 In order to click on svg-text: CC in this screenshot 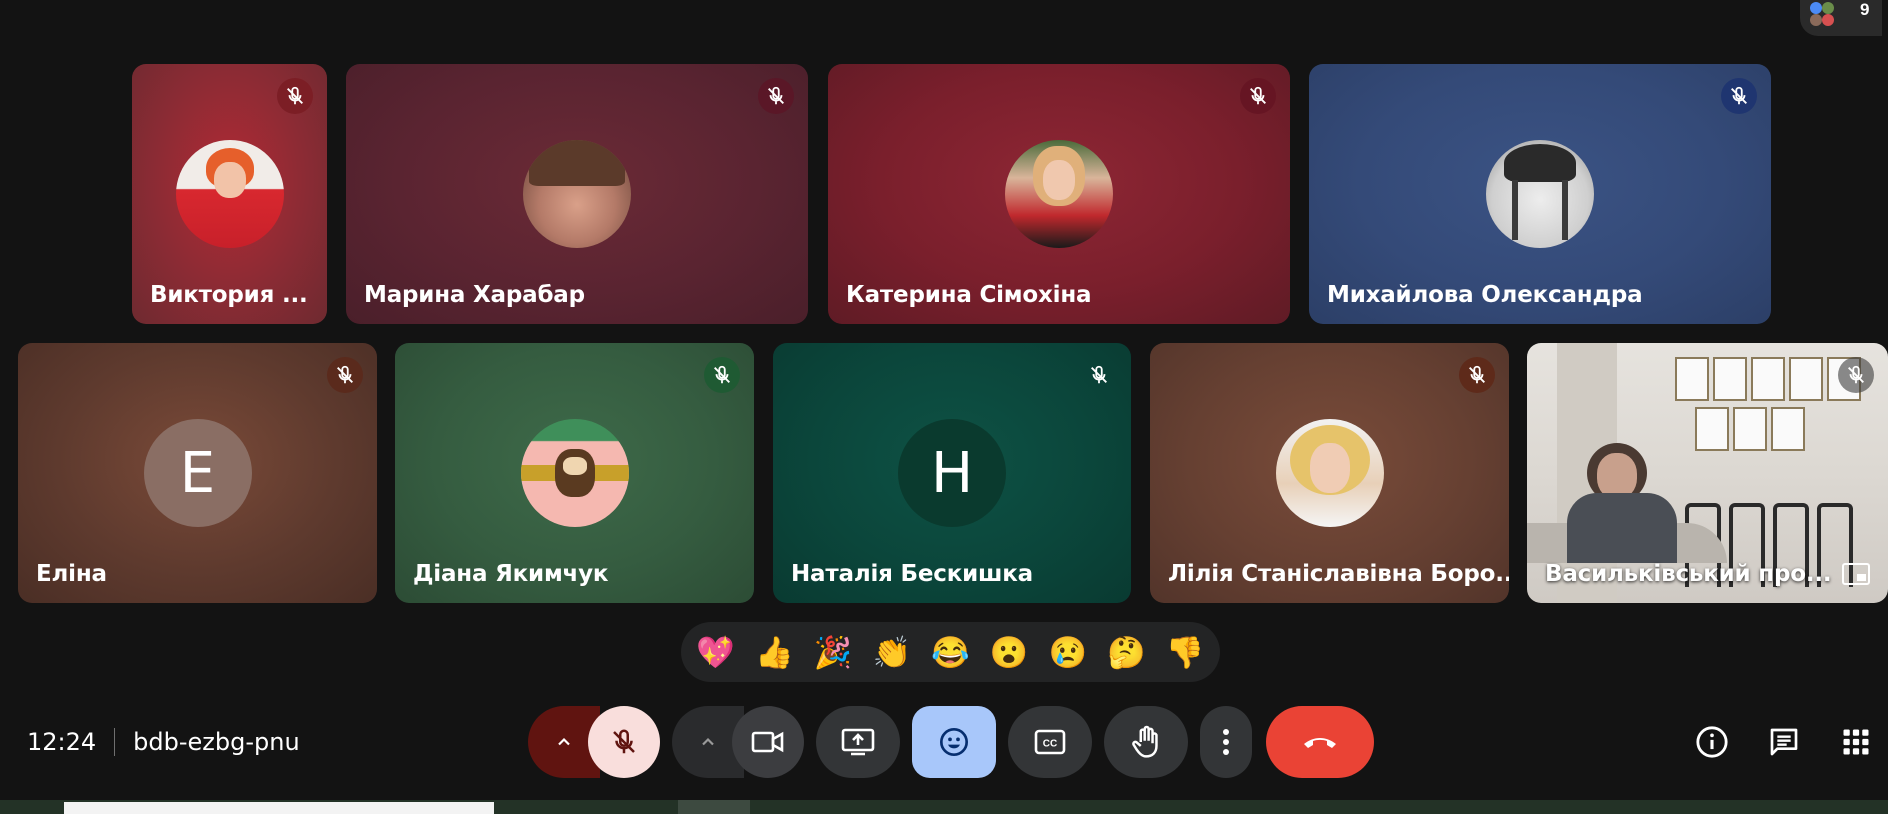, I will do `click(1050, 744)`.